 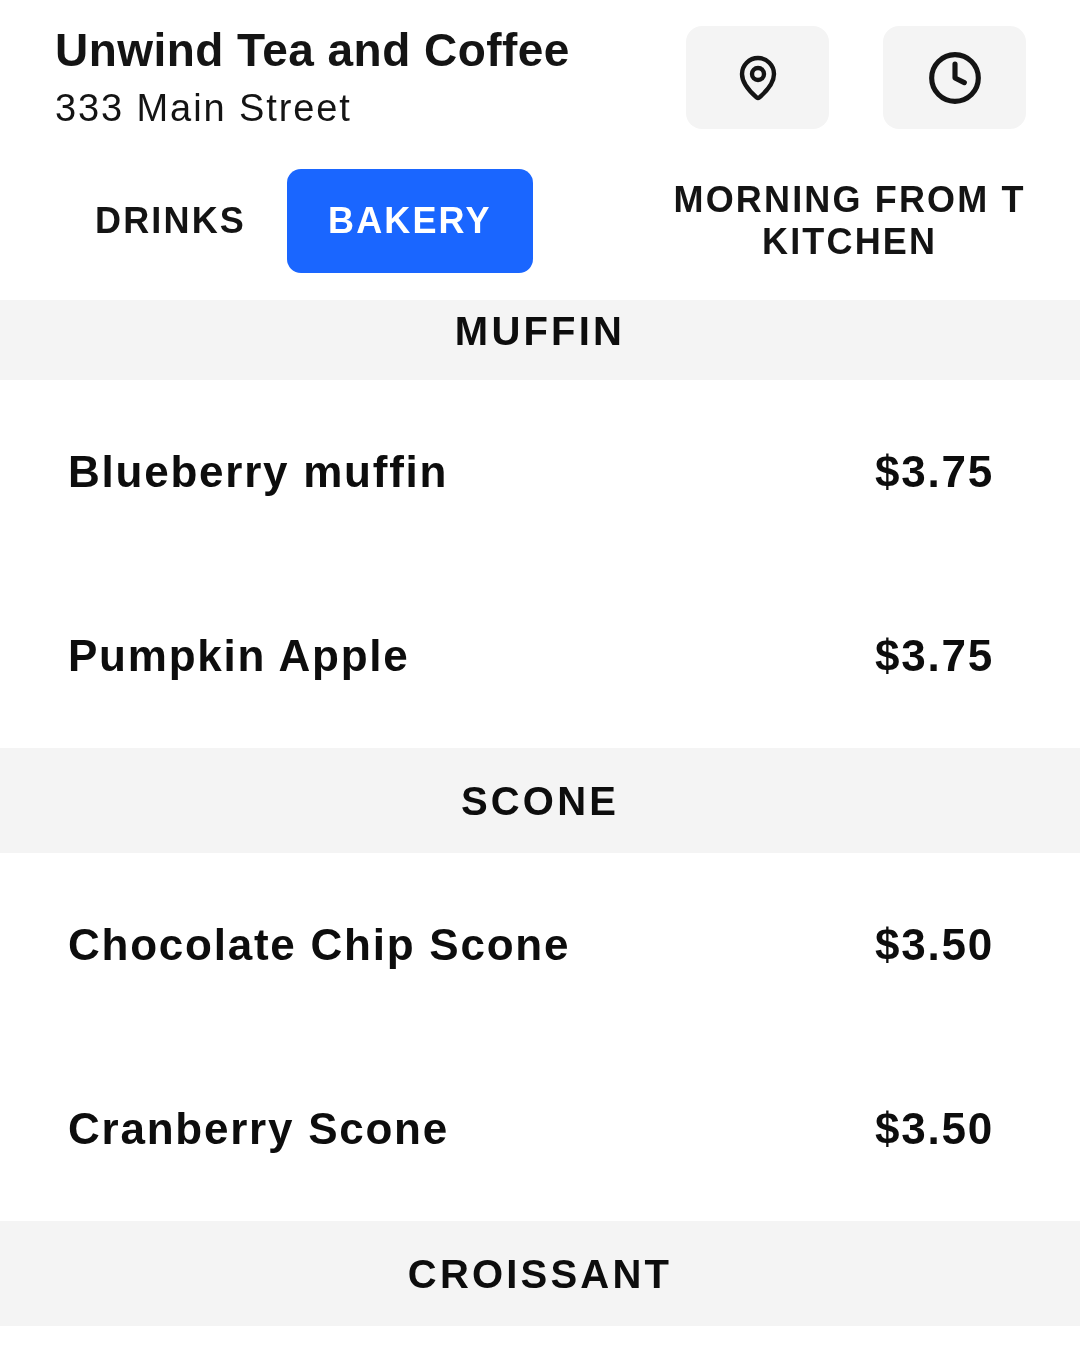 What do you see at coordinates (540, 800) in the screenshot?
I see `section-title: SCONE` at bounding box center [540, 800].